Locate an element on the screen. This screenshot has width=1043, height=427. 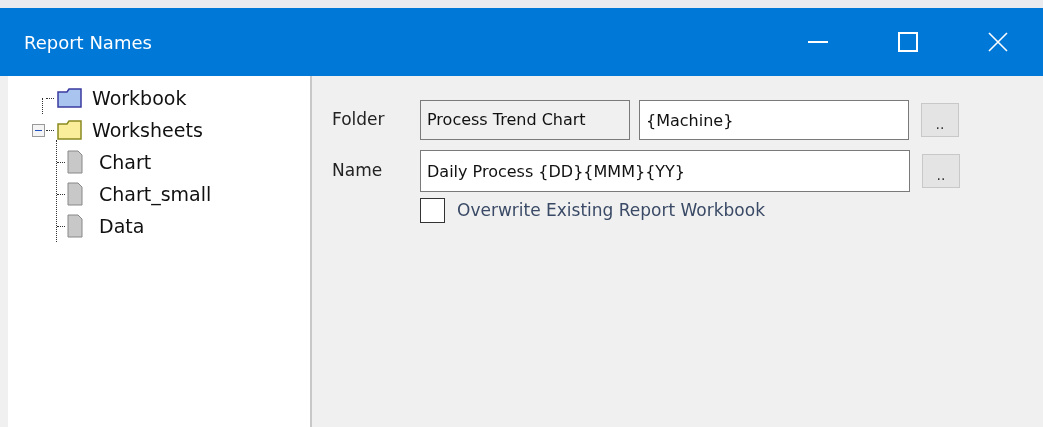
maximize-icon is located at coordinates (908, 42).